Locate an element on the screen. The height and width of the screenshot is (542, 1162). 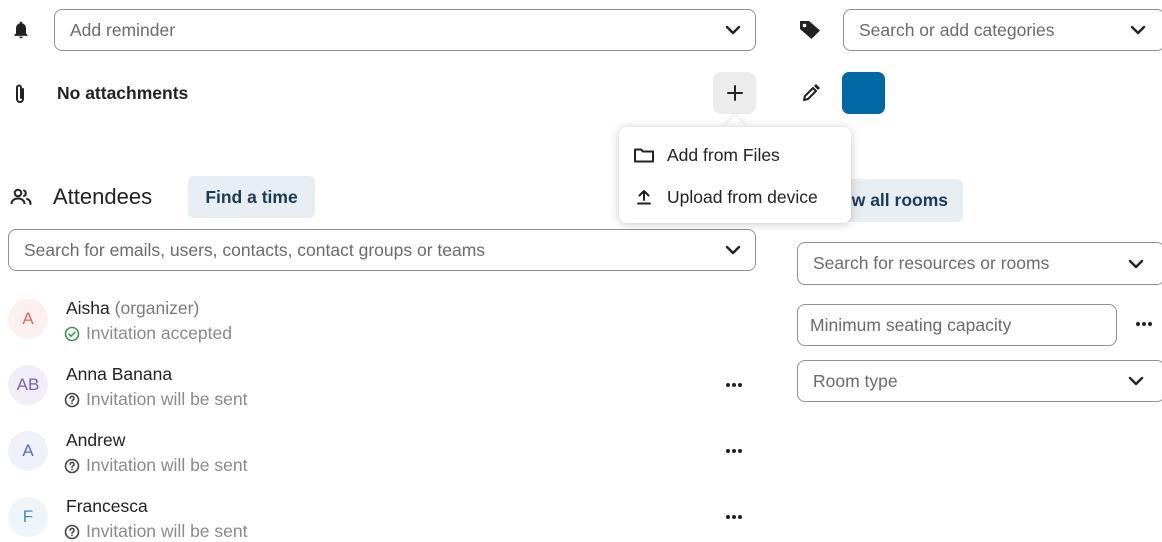
attendee-role: (organizer) is located at coordinates (157, 308).